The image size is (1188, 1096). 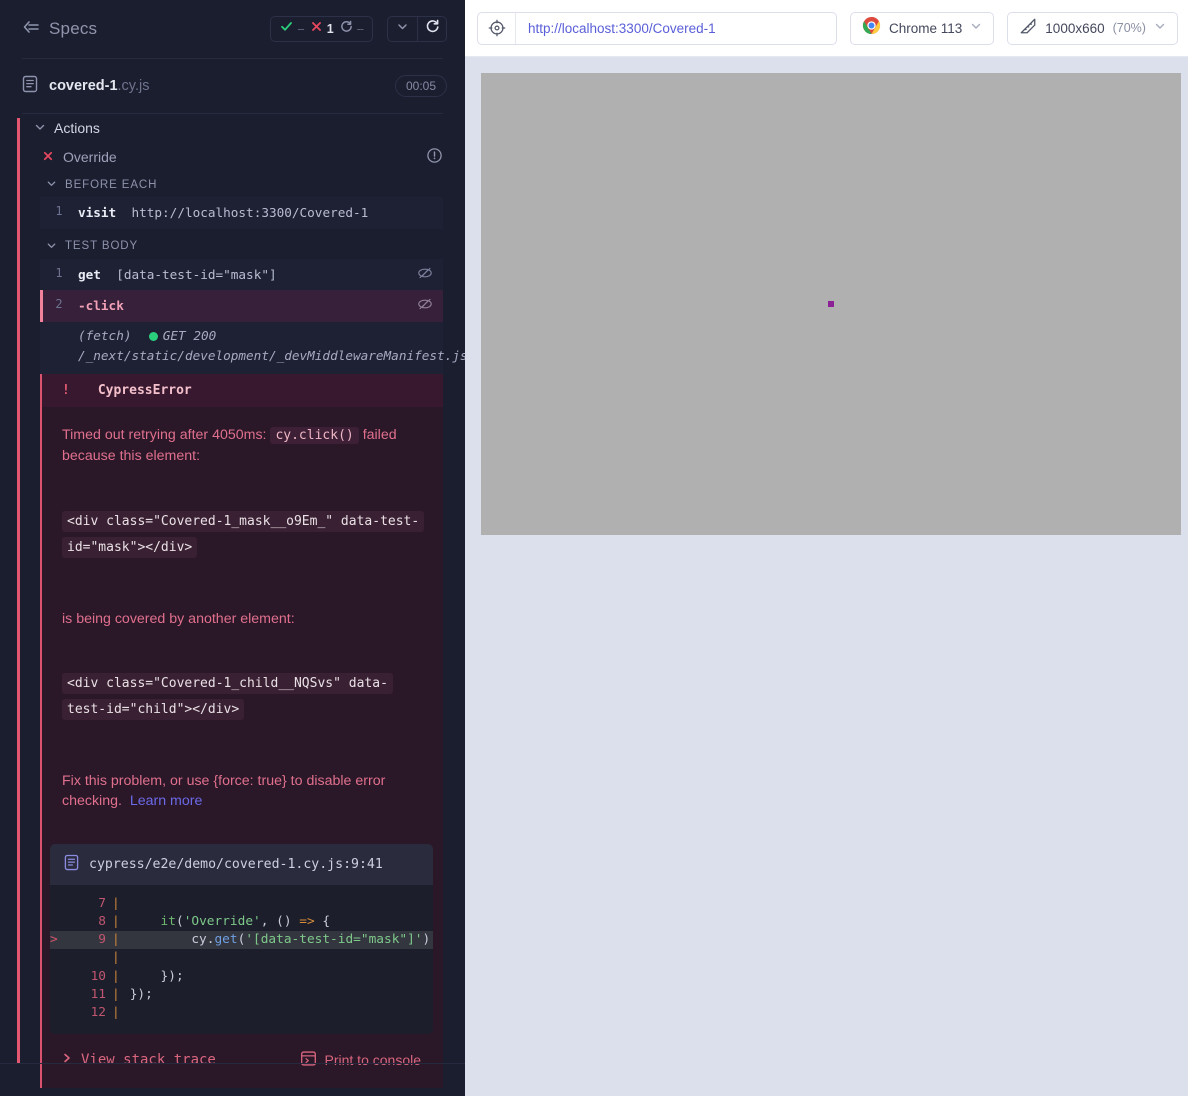 What do you see at coordinates (434, 157) in the screenshot?
I see `exclamation-circle-icon` at bounding box center [434, 157].